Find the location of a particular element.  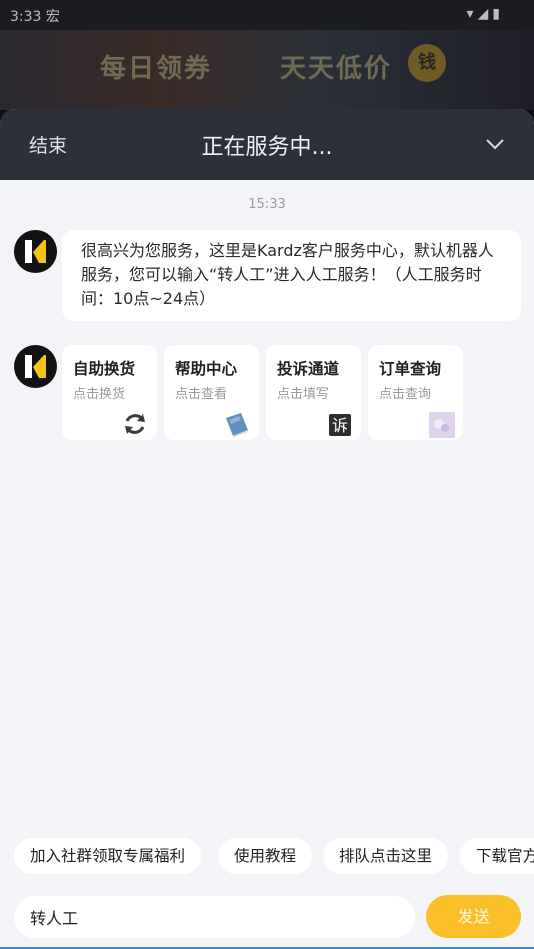

card-subtitle: 点击查看 is located at coordinates (201, 394).